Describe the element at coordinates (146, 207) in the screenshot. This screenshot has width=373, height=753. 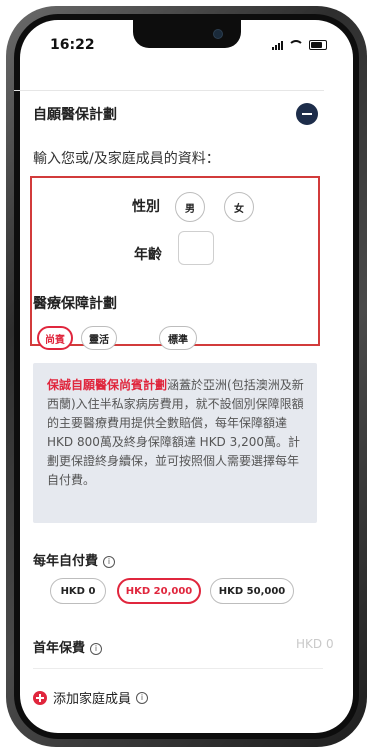
I see `gender-label: 性別` at that location.